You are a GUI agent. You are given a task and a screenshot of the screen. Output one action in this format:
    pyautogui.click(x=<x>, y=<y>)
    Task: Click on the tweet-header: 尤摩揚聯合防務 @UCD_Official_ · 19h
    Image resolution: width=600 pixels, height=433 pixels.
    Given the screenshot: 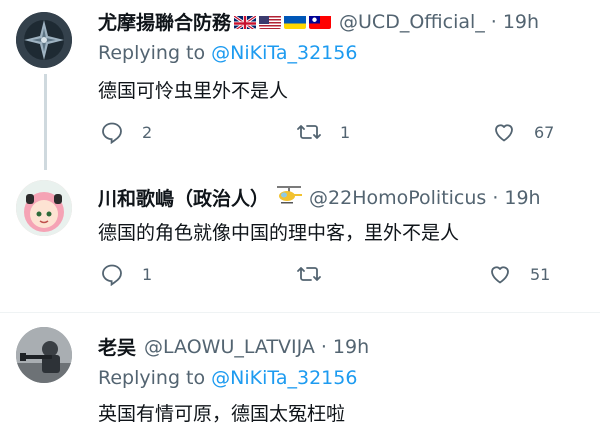 What is the action you would take?
    pyautogui.click(x=318, y=21)
    